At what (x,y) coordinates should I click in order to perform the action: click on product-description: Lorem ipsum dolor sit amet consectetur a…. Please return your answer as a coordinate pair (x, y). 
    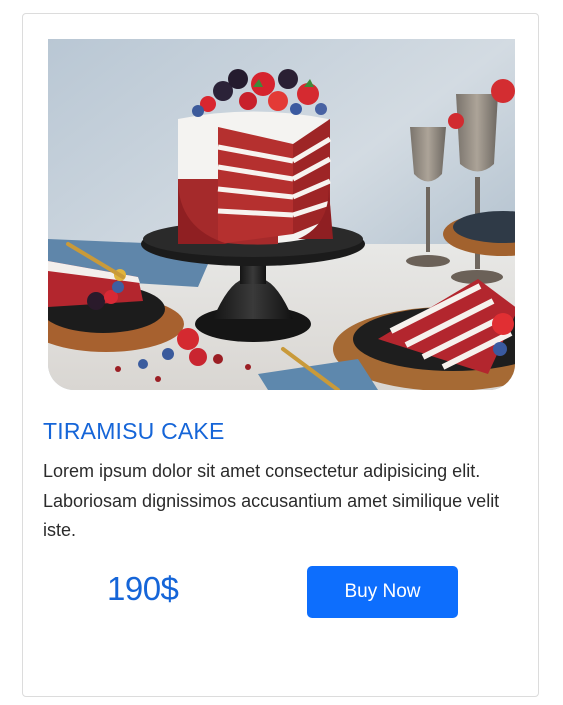
    Looking at the image, I should click on (271, 500).